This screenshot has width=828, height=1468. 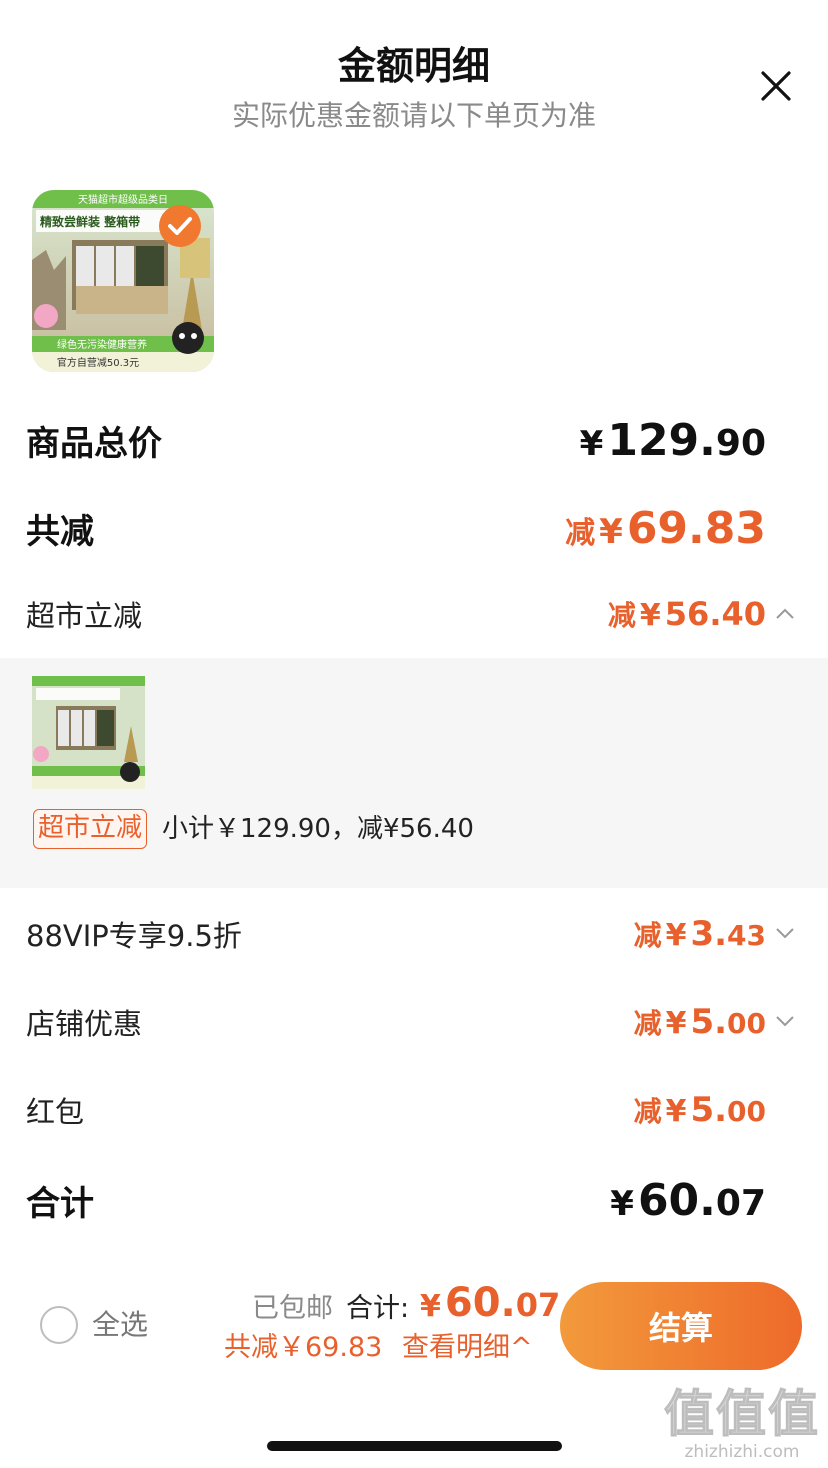 I want to click on store-discount-label: 店铺优惠, so click(x=84, y=1024).